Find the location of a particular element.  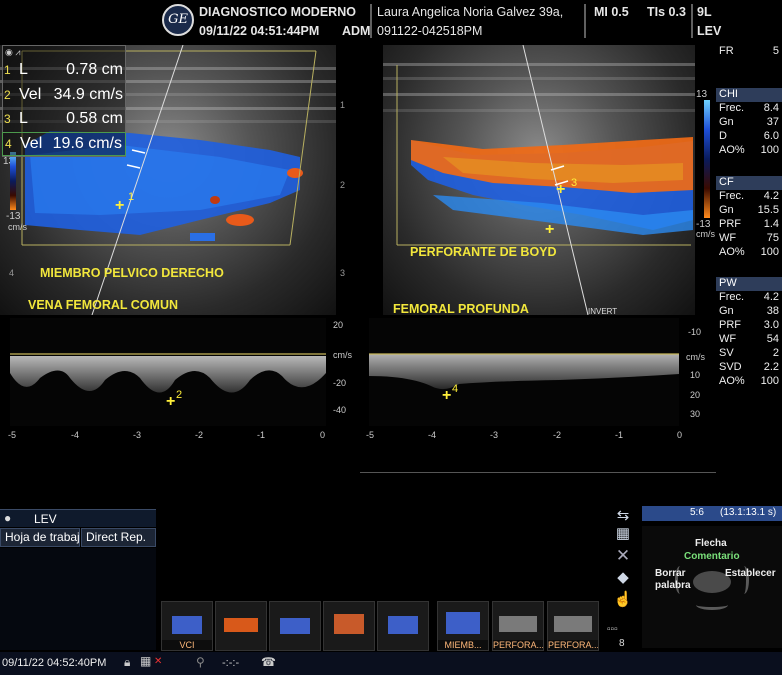

x-tick: -4 is located at coordinates (75, 435).